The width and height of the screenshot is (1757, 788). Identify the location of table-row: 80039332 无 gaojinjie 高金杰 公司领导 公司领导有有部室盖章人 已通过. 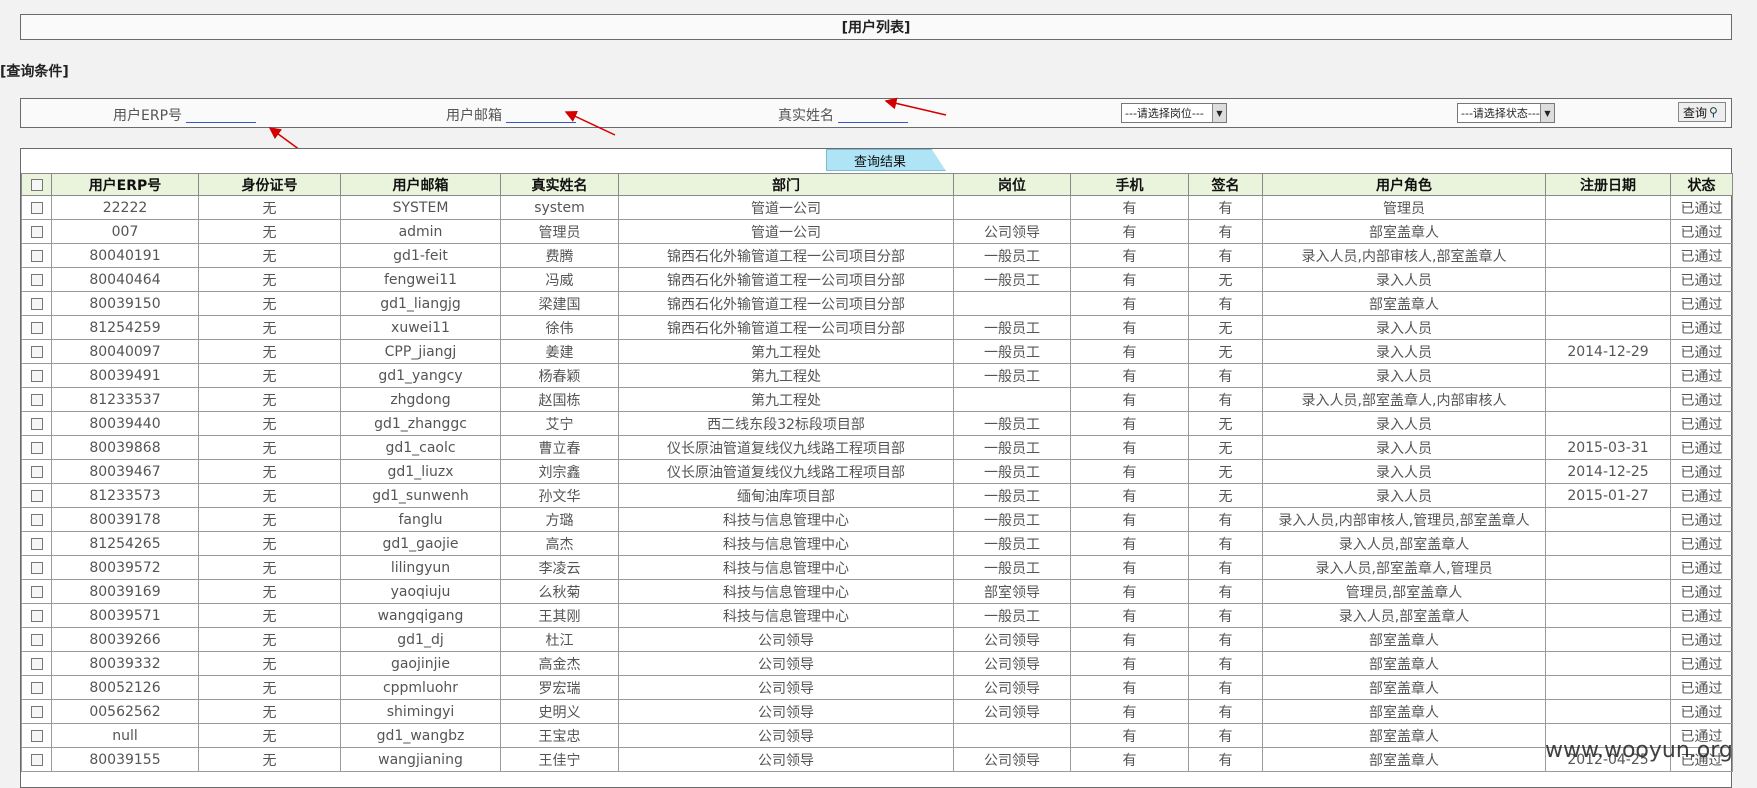
(877, 663).